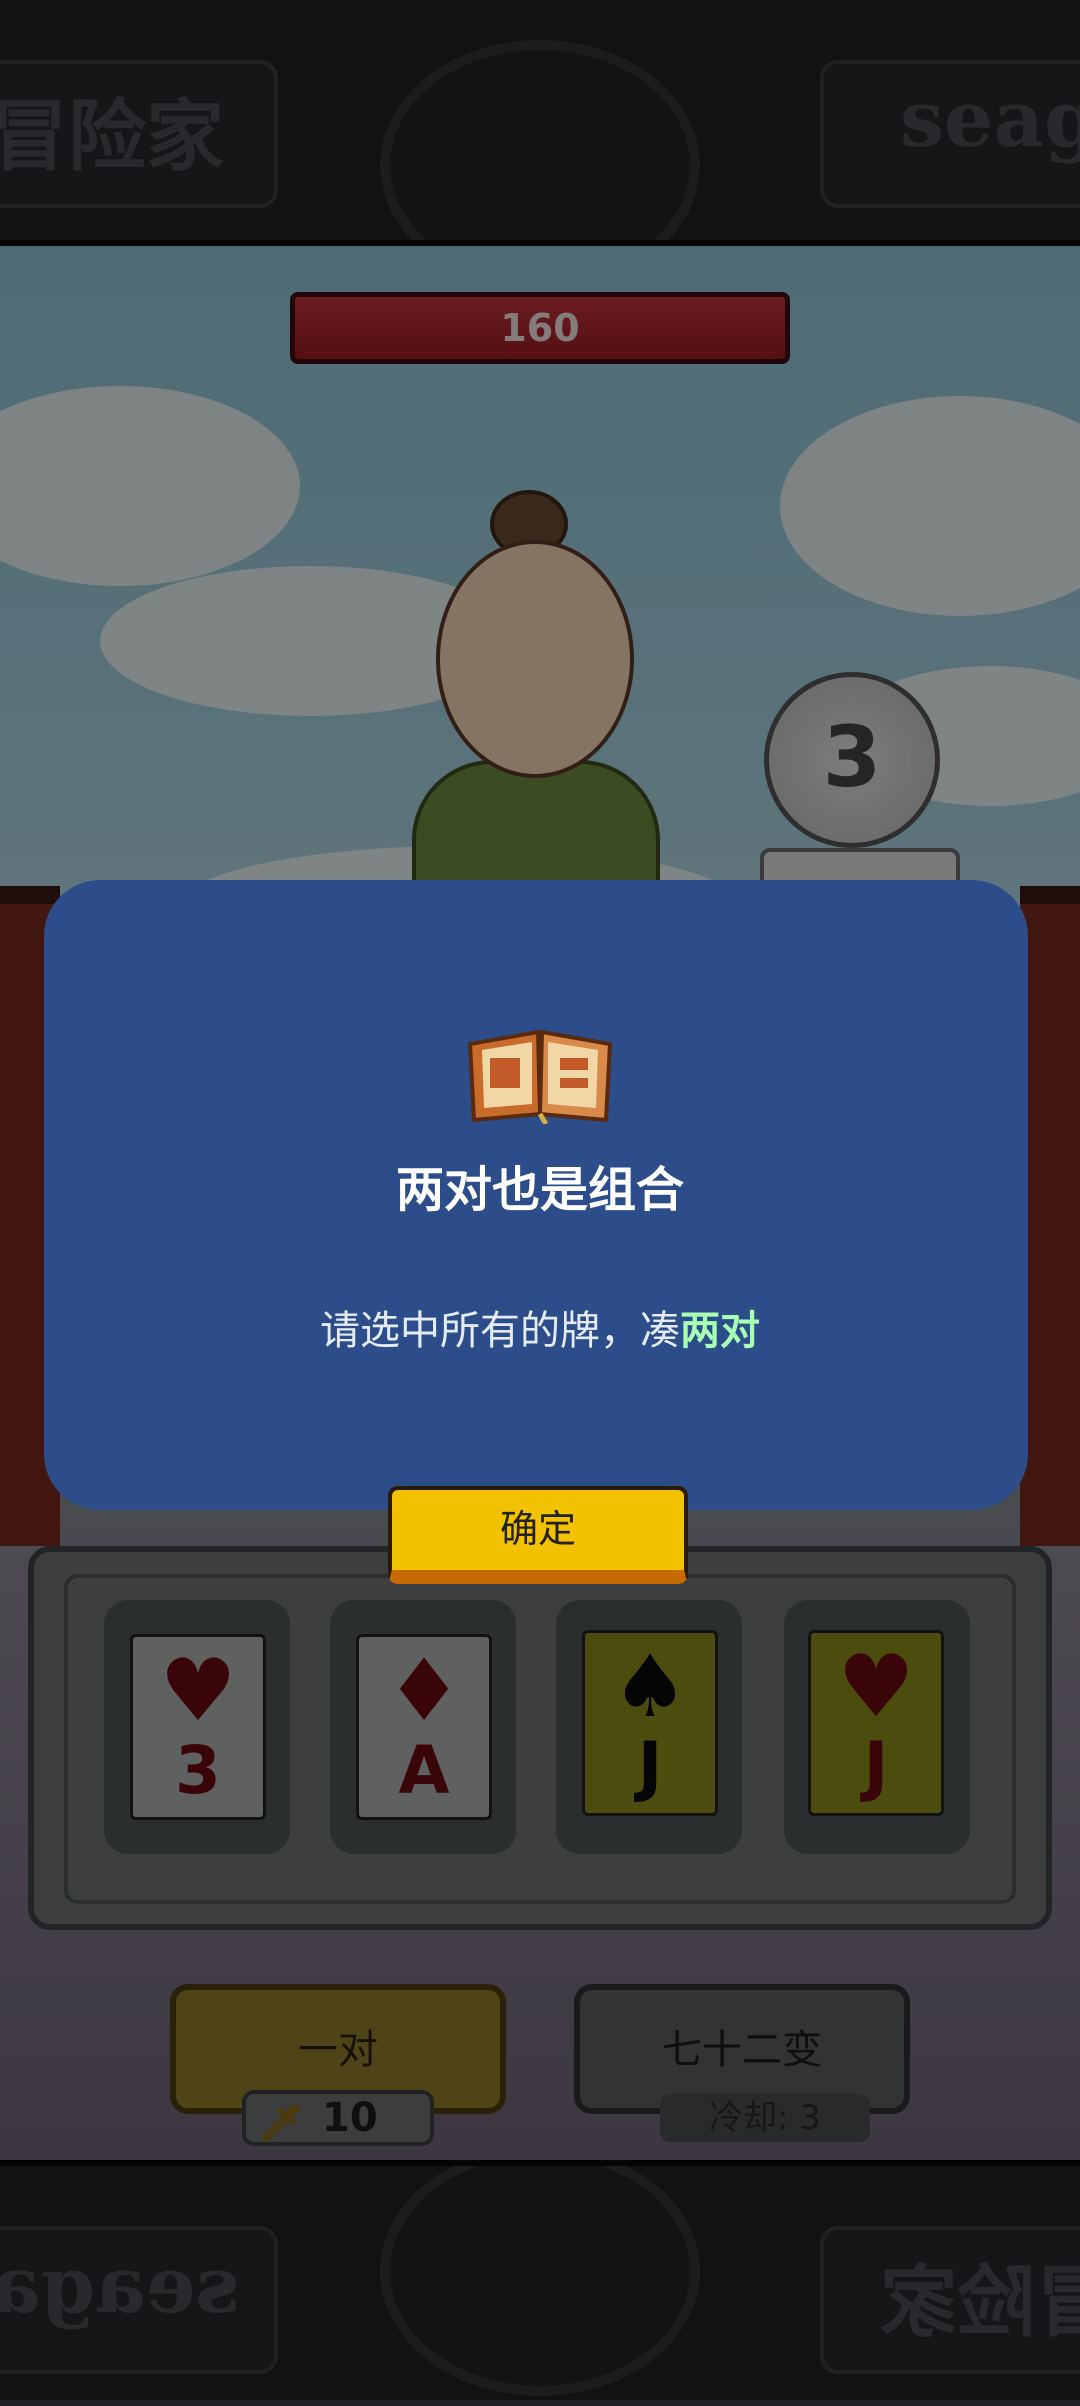 Image resolution: width=1080 pixels, height=2406 pixels. Describe the element at coordinates (500, 1331) in the screenshot. I see `dialog-message-text: 请选中所有的牌，凑` at that location.